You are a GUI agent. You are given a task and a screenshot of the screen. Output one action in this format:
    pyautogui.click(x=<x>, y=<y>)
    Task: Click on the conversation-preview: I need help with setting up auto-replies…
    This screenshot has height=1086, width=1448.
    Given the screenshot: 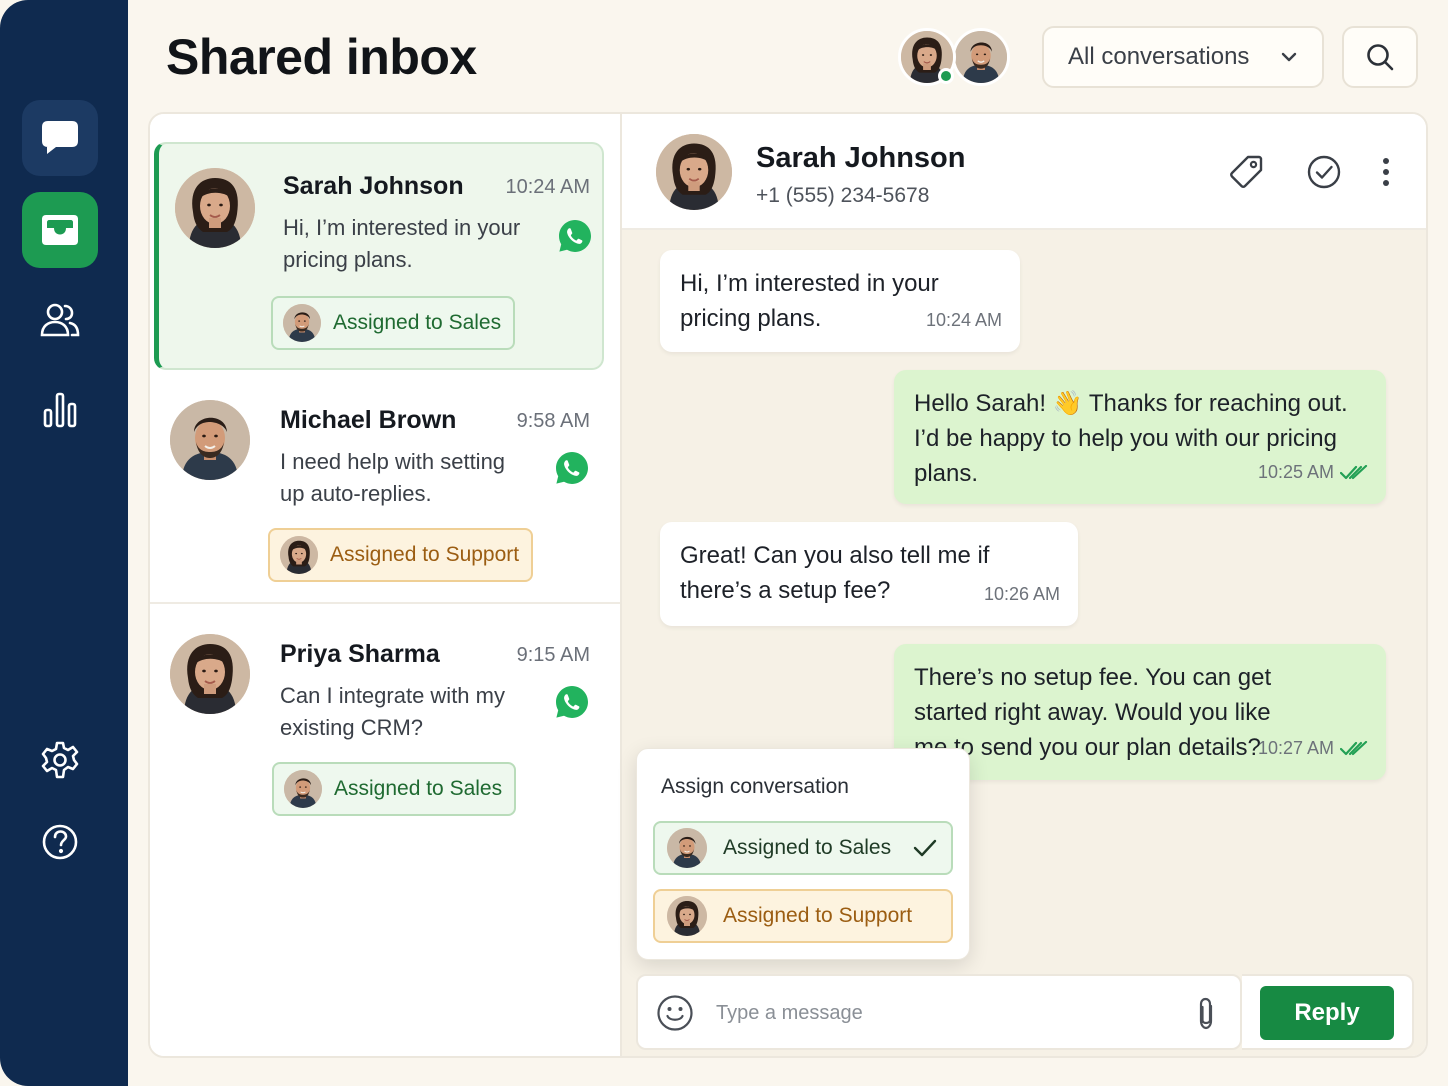 What is the action you would take?
    pyautogui.click(x=393, y=477)
    